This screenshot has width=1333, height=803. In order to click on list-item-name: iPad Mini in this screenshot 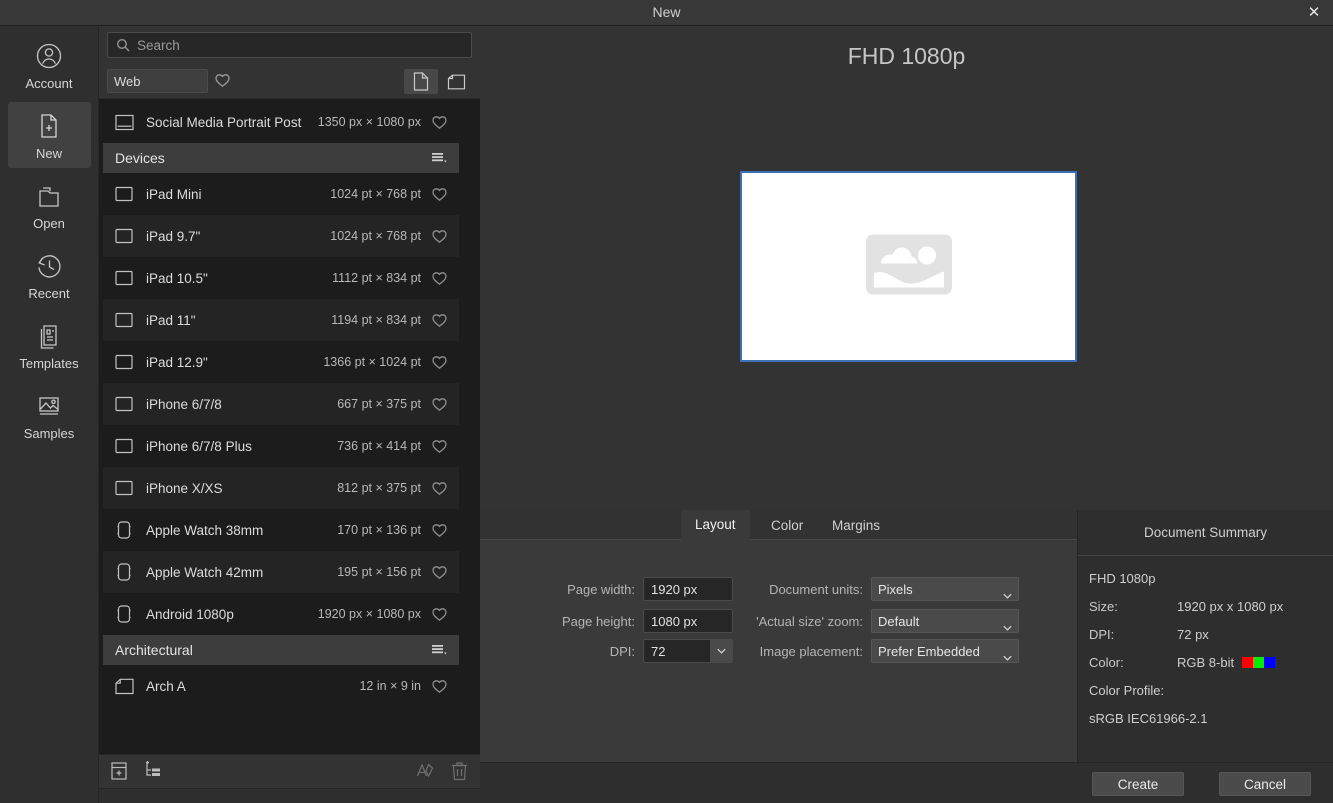, I will do `click(174, 194)`.